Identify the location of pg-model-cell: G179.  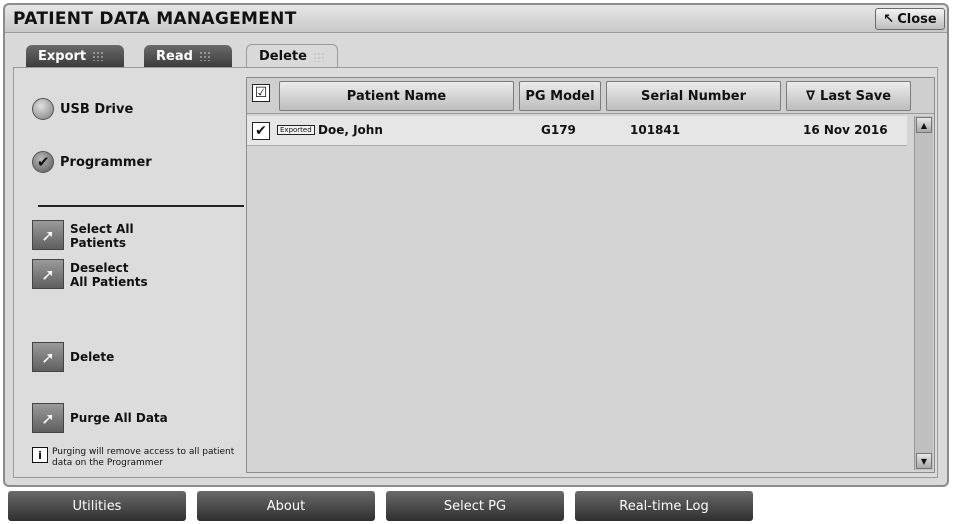
(558, 130).